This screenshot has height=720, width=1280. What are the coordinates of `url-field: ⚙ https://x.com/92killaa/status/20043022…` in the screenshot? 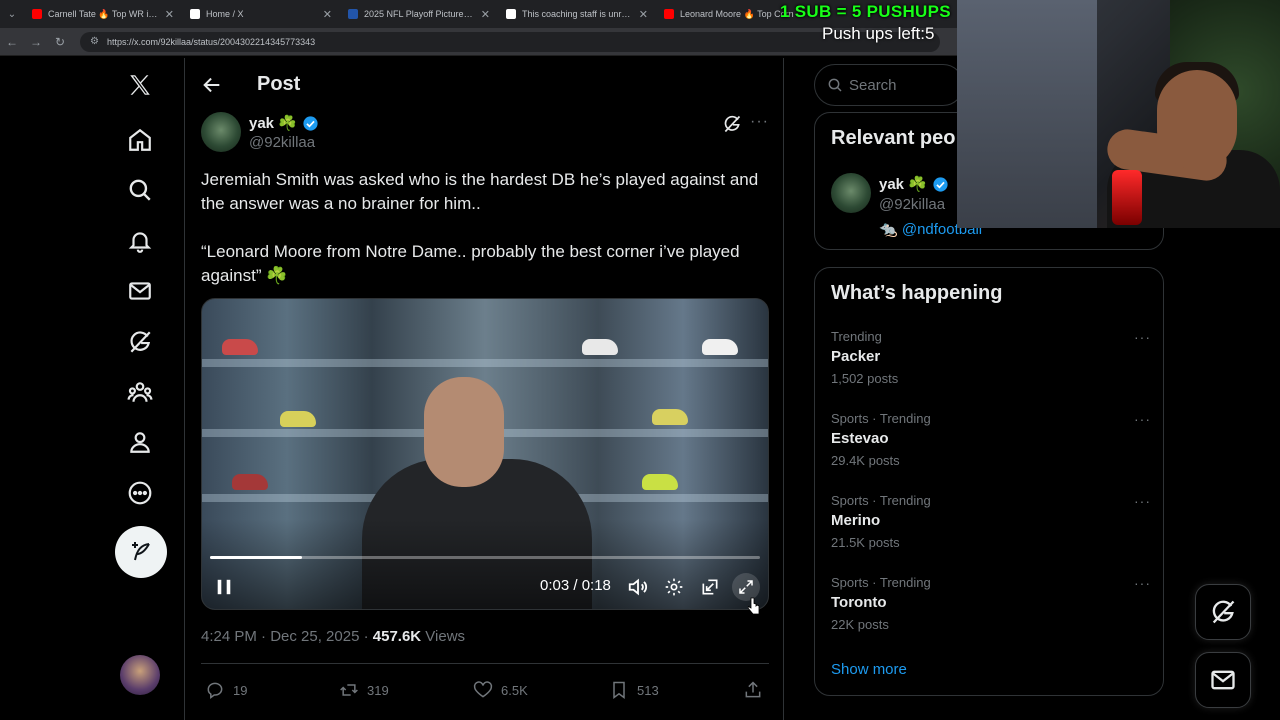 It's located at (510, 41).